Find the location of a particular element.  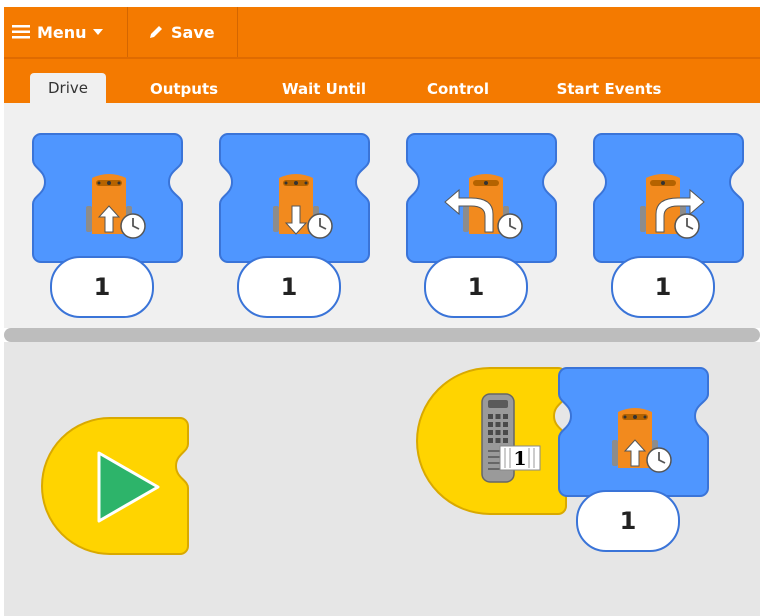

tab-start-events: Start Events is located at coordinates (609, 89).